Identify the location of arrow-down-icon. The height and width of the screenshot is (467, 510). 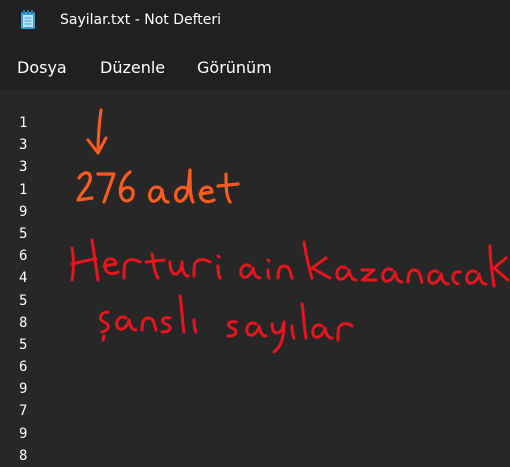
(97, 131).